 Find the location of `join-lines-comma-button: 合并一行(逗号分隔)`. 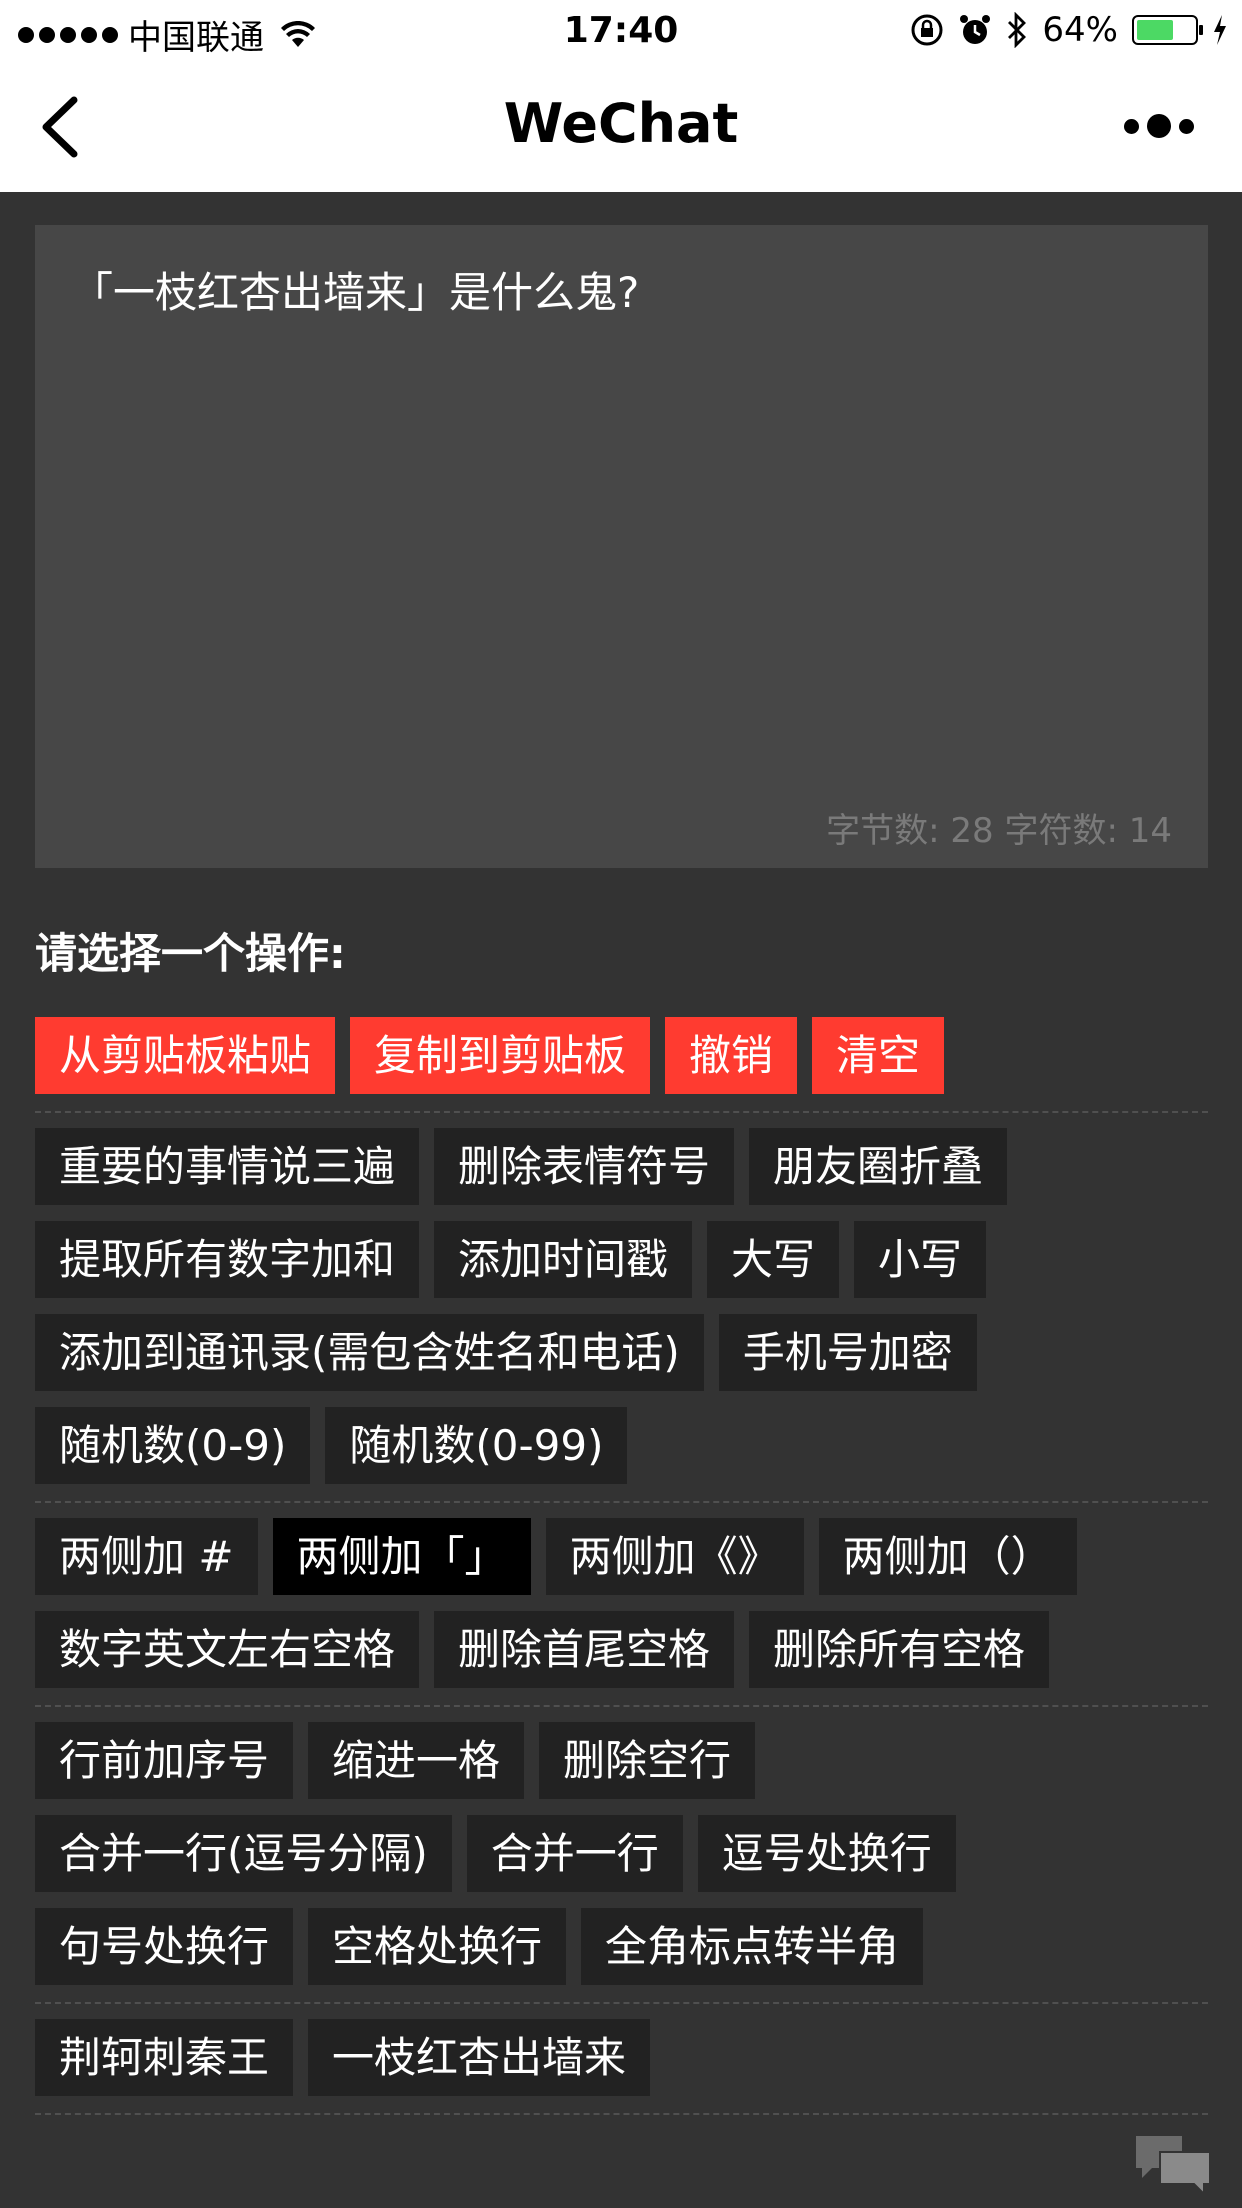

join-lines-comma-button: 合并一行(逗号分隔) is located at coordinates (243, 1853).